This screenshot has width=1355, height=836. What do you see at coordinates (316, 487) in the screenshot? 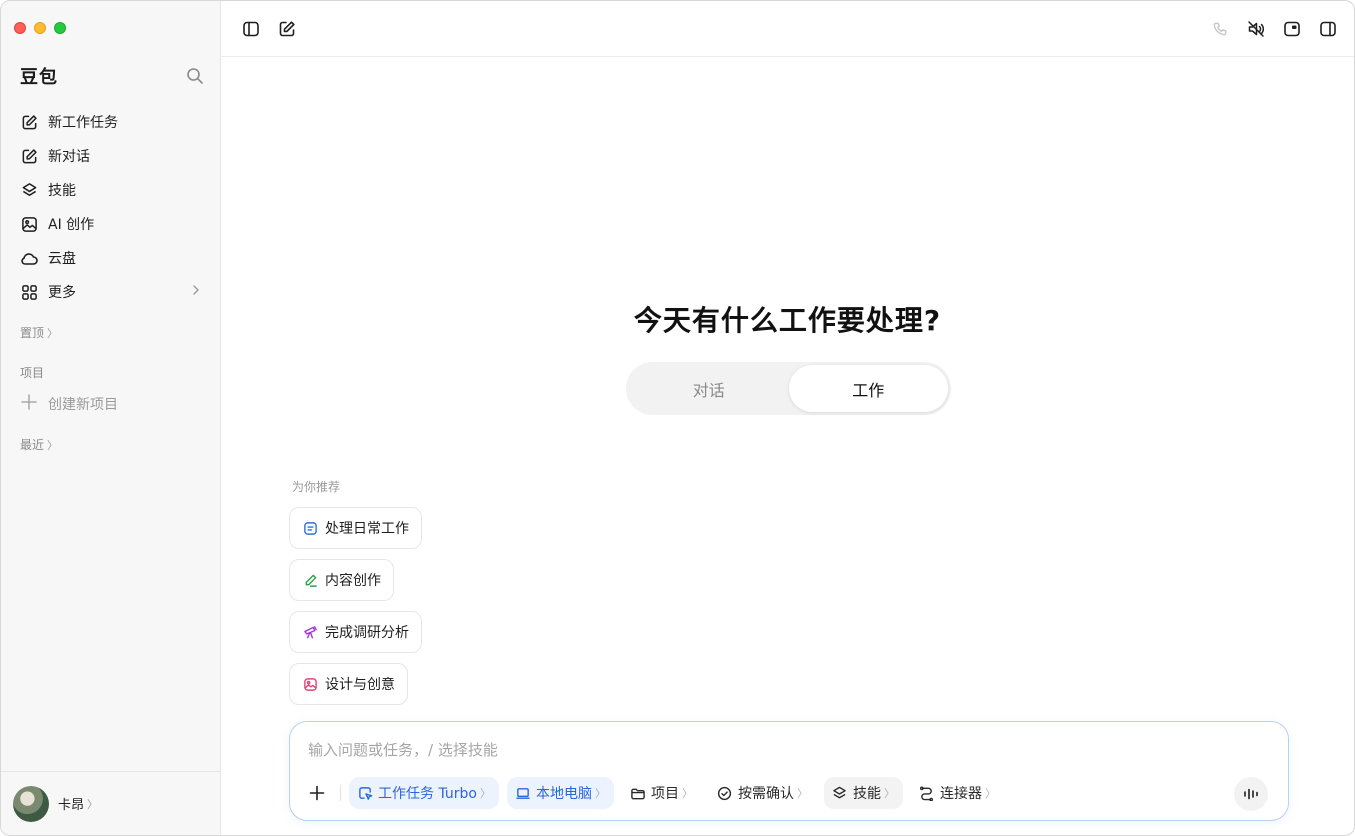
I see `recommend-label: 为你推荐` at bounding box center [316, 487].